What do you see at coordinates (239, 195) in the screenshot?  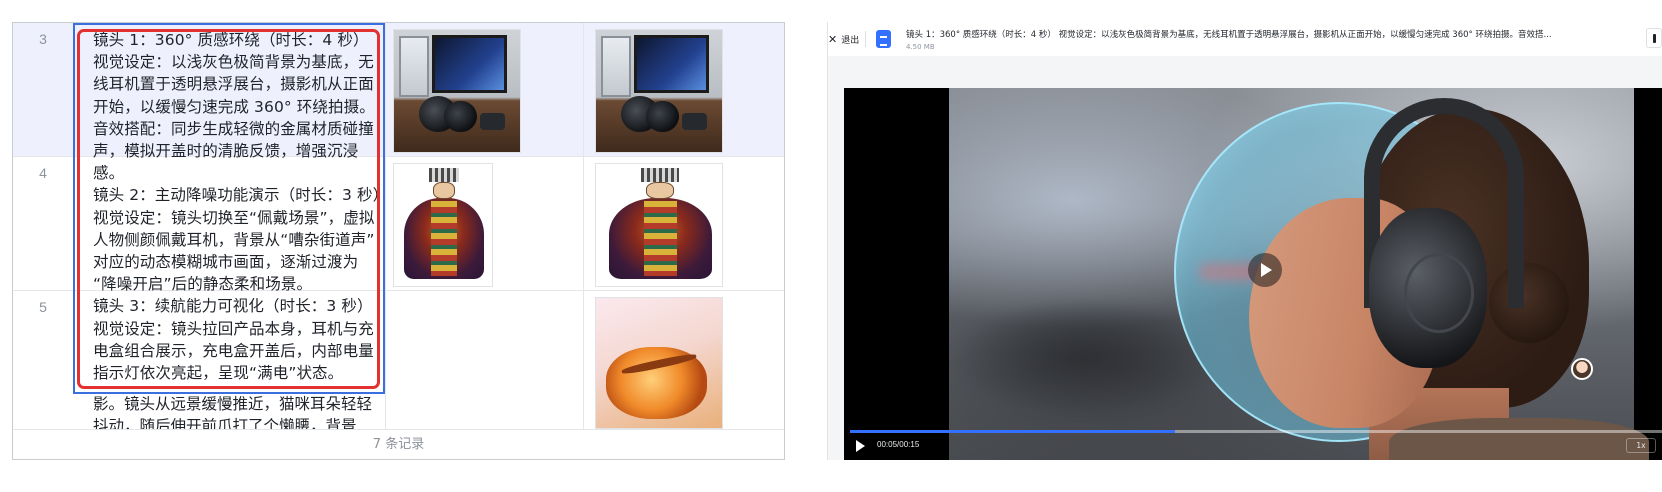 I see `prompt-line: 镜头 2：主动降噪功能演示（时长：3 秒）` at bounding box center [239, 195].